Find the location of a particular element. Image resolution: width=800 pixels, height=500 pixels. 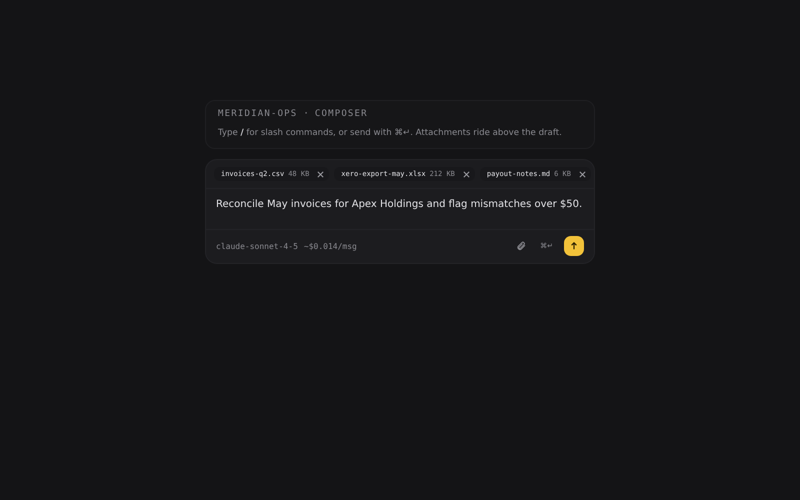

draft-text: Reconcile May invoices for Apex Holdings and flag mismatches over $50. is located at coordinates (400, 209).